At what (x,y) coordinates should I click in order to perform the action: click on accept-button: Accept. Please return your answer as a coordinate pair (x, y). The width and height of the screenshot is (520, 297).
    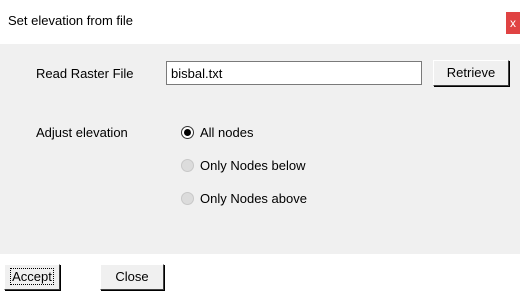
    Looking at the image, I should click on (32, 277).